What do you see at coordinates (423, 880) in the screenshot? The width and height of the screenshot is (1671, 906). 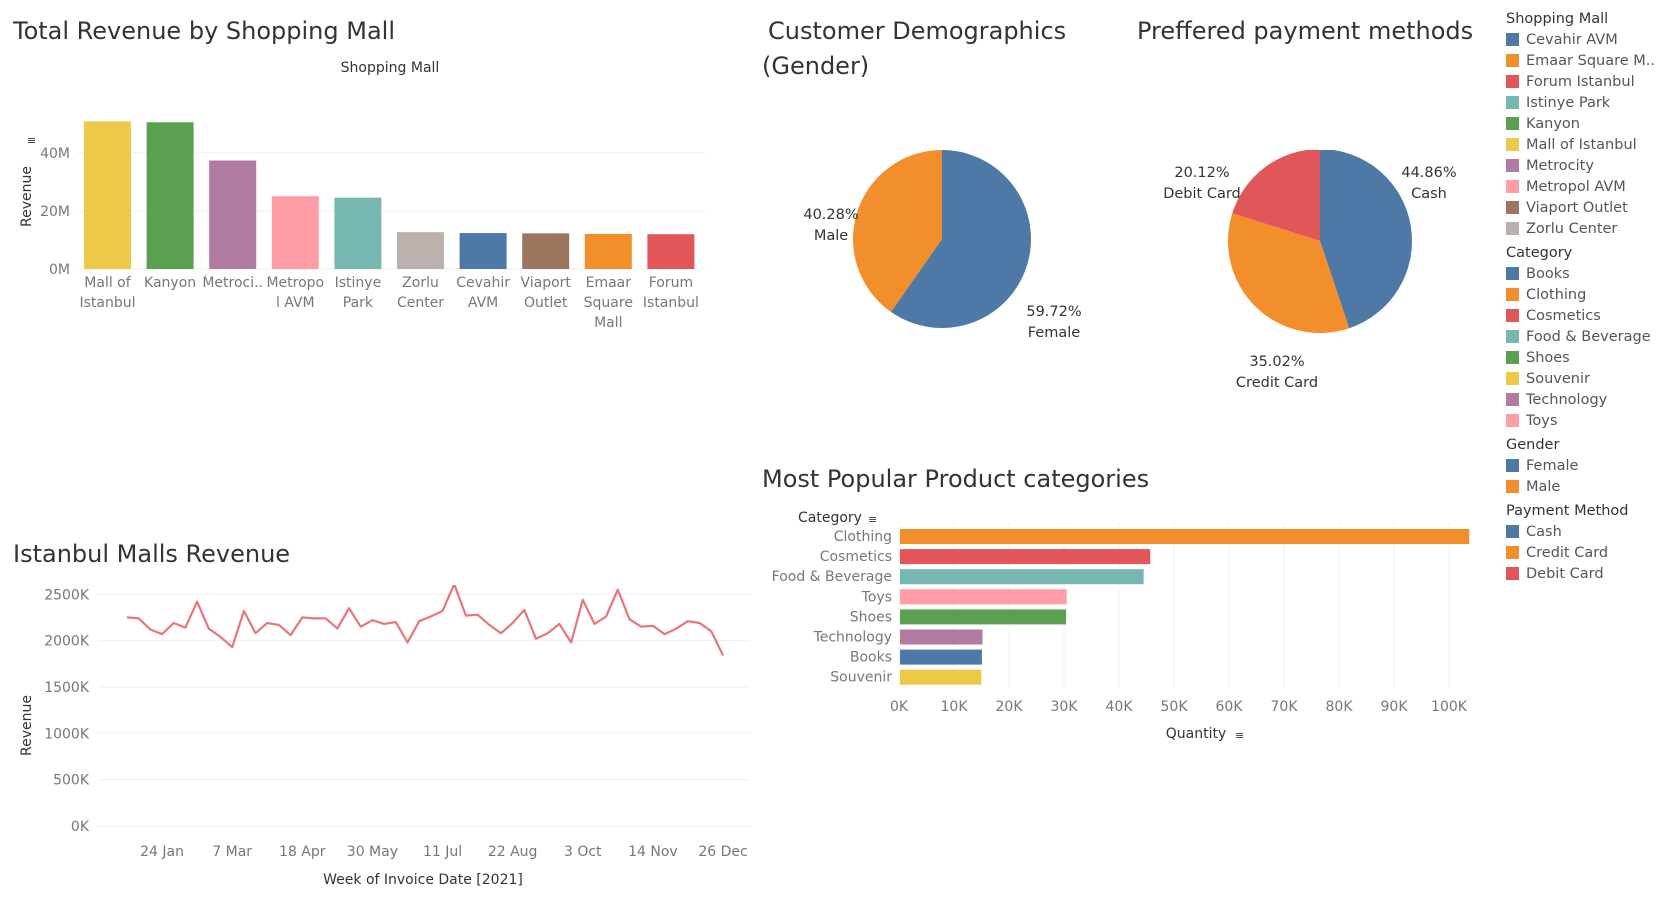 I see `x-axis-title: Week of Invoice Date [2021]` at bounding box center [423, 880].